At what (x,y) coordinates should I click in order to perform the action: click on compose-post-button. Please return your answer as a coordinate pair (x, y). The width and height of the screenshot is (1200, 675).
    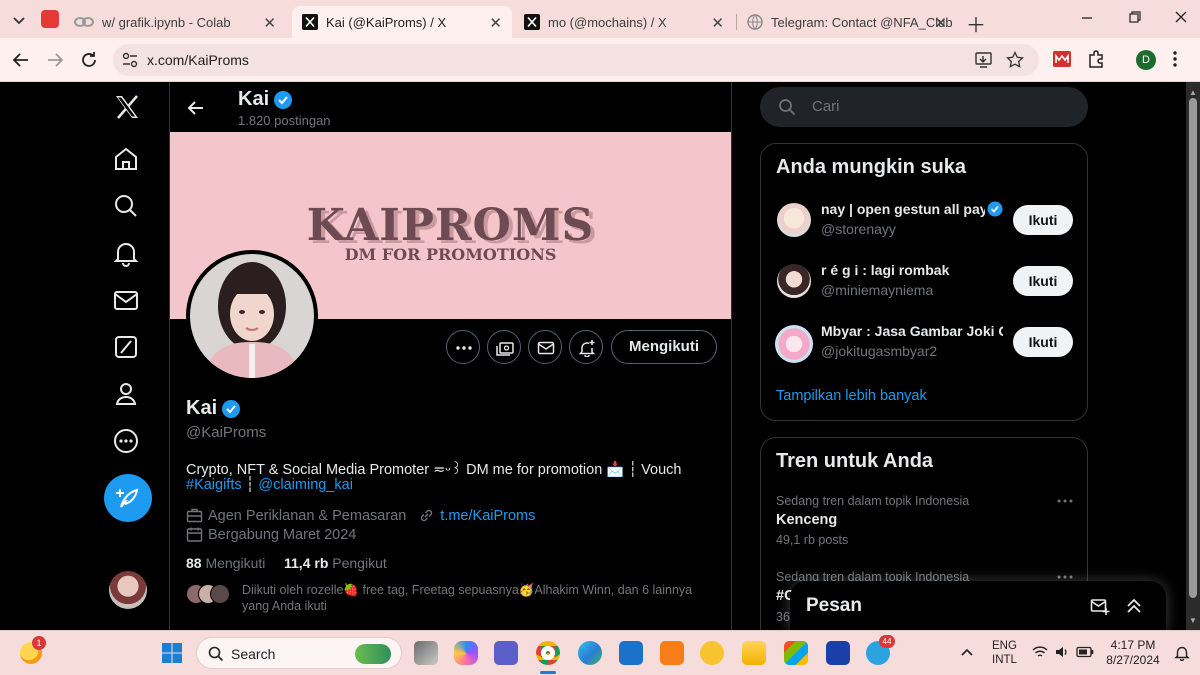
    Looking at the image, I should click on (128, 498).